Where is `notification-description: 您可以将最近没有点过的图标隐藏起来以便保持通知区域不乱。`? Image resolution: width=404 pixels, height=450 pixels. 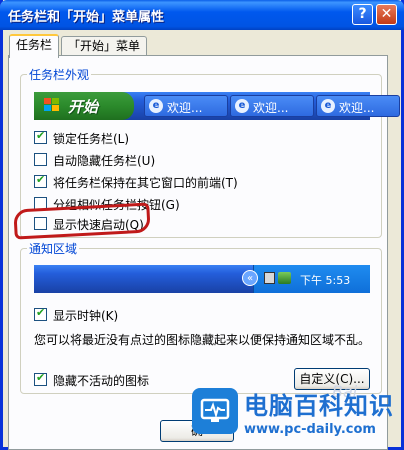 notification-description: 您可以将最近没有点过的图标隐藏起来以便保持通知区域不乱。 is located at coordinates (202, 340).